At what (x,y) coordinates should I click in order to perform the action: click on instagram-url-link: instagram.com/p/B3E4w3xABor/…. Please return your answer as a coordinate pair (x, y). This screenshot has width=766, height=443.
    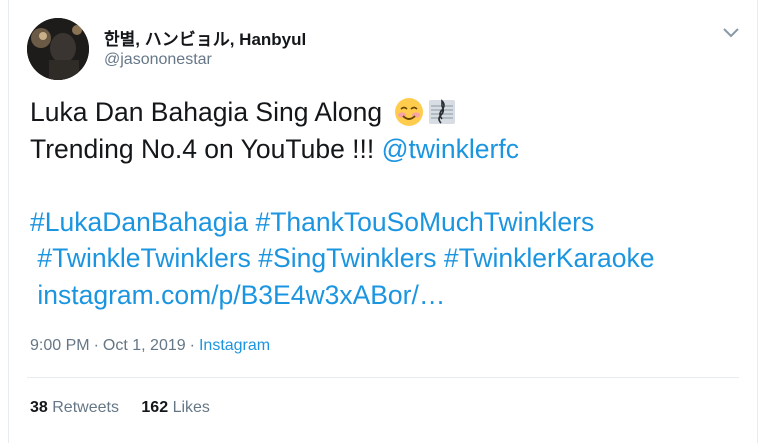
    Looking at the image, I should click on (241, 295).